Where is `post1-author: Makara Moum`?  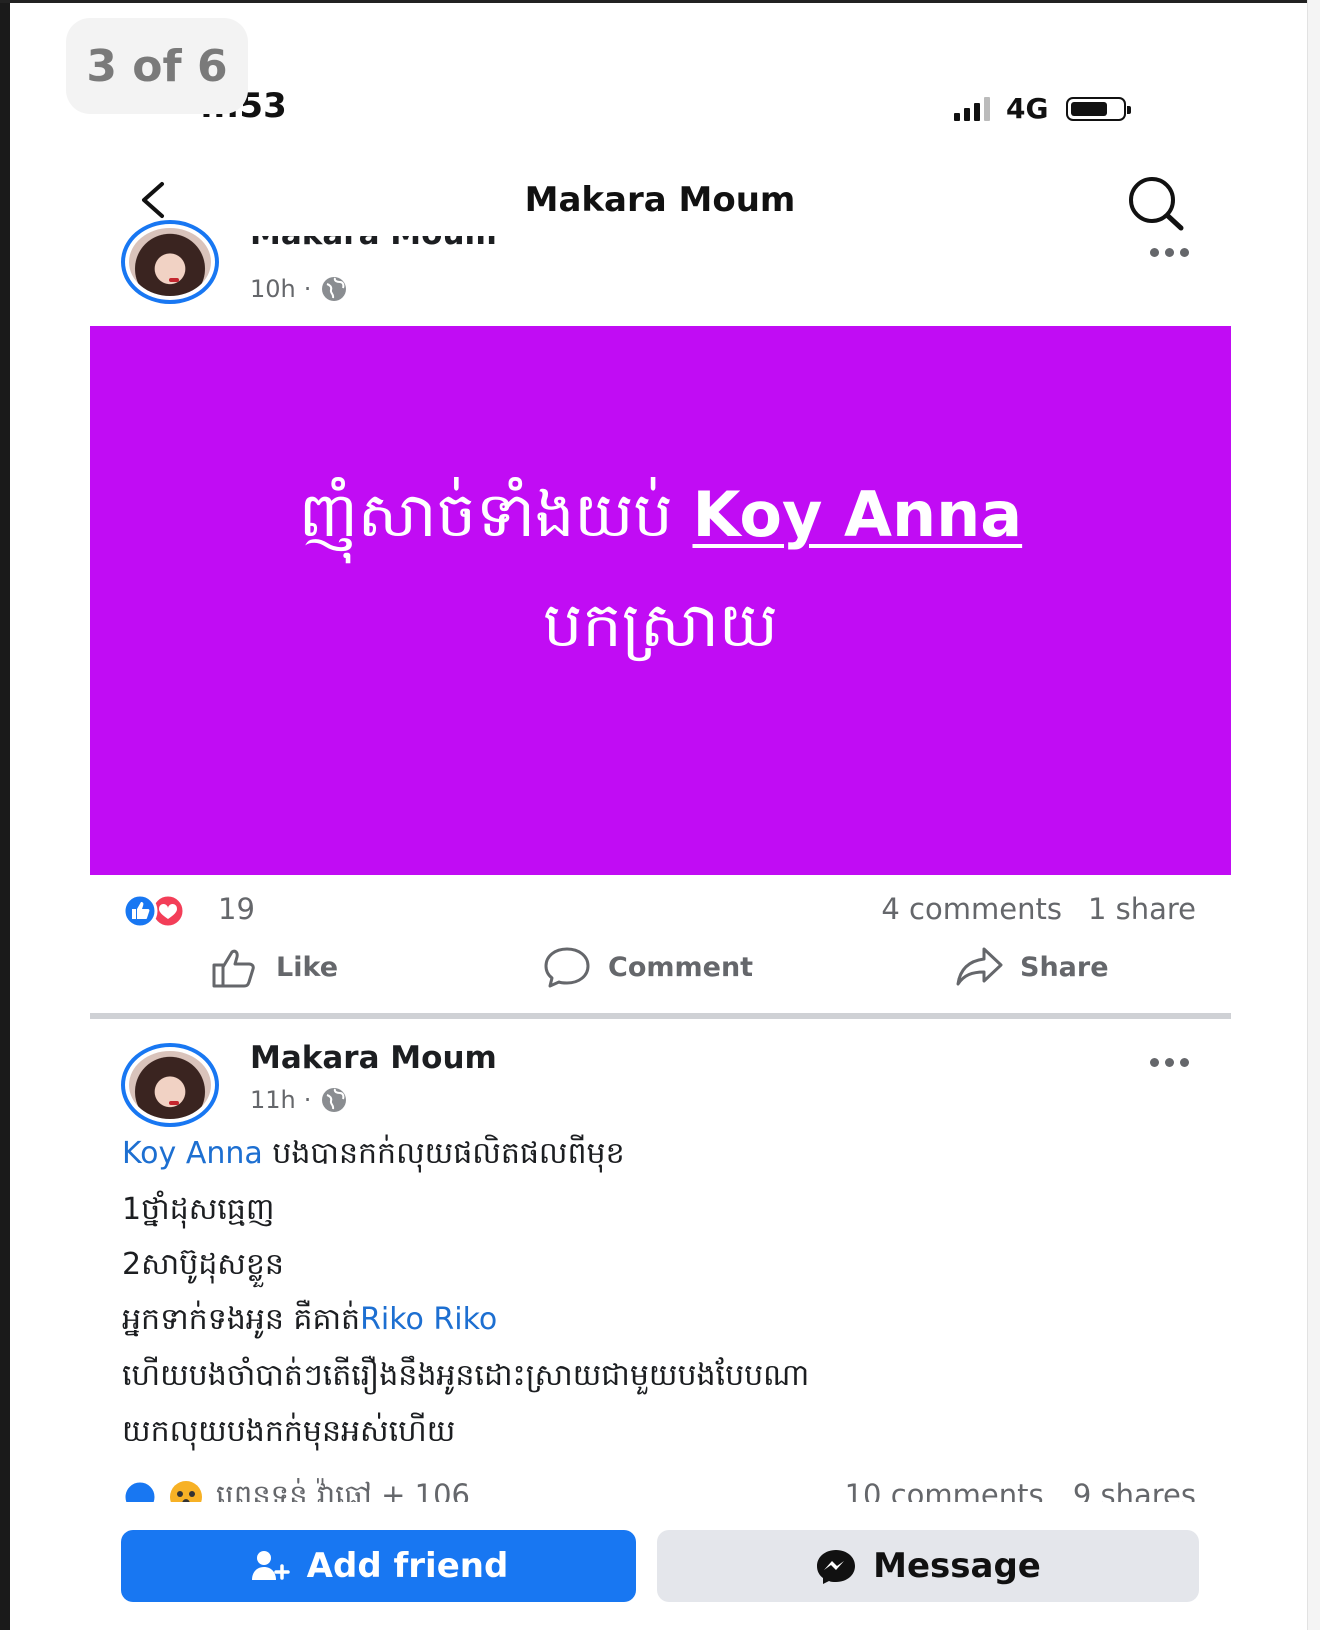 post1-author: Makara Moum is located at coordinates (373, 246).